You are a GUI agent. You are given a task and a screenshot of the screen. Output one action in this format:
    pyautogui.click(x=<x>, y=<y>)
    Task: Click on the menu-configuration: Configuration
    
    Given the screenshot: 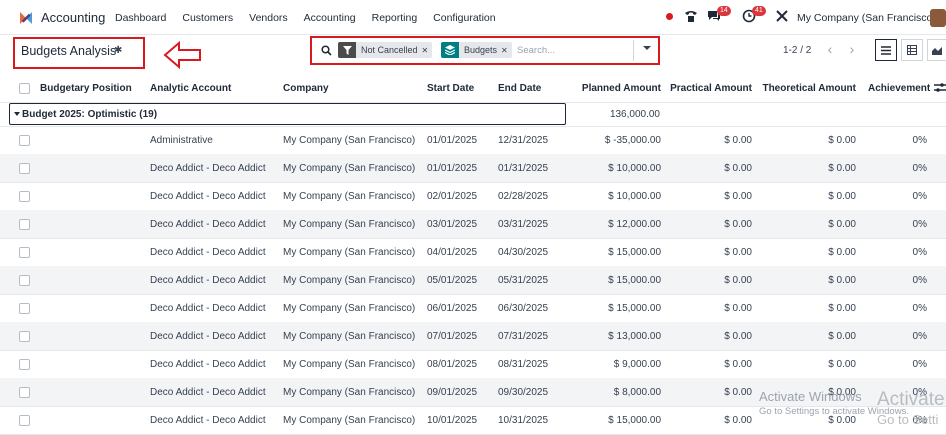 What is the action you would take?
    pyautogui.click(x=464, y=18)
    